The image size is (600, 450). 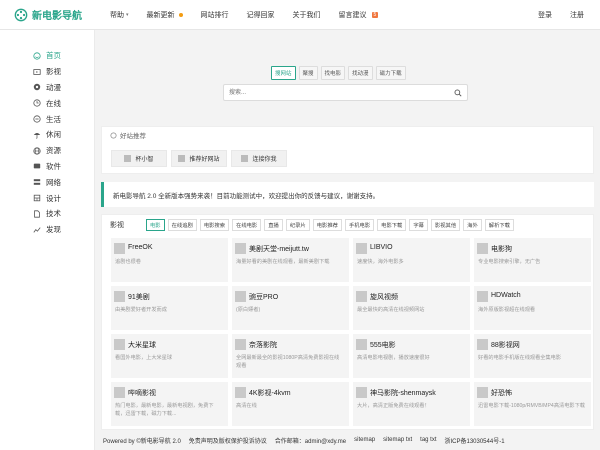 I want to click on film-icon, so click(x=37, y=71).